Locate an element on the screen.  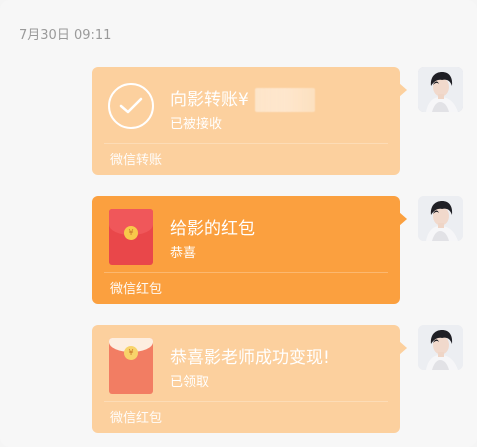
received-red-packet-title: 恭喜影老师成功变现! is located at coordinates (250, 358).